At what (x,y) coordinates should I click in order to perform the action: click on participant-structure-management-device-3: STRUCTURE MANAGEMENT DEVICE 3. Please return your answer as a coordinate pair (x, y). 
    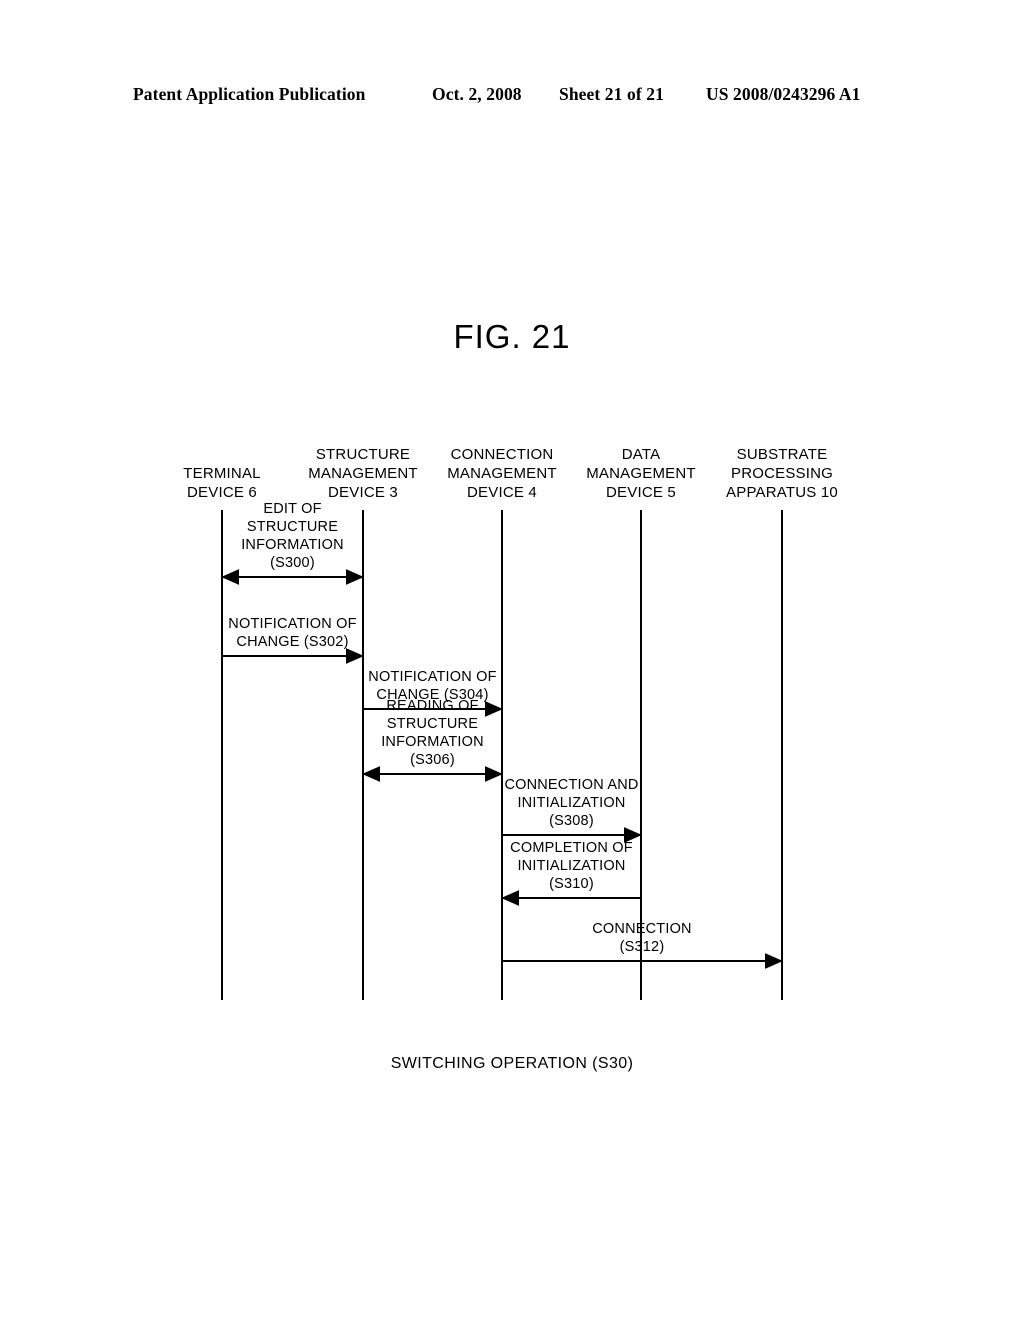
    Looking at the image, I should click on (363, 473).